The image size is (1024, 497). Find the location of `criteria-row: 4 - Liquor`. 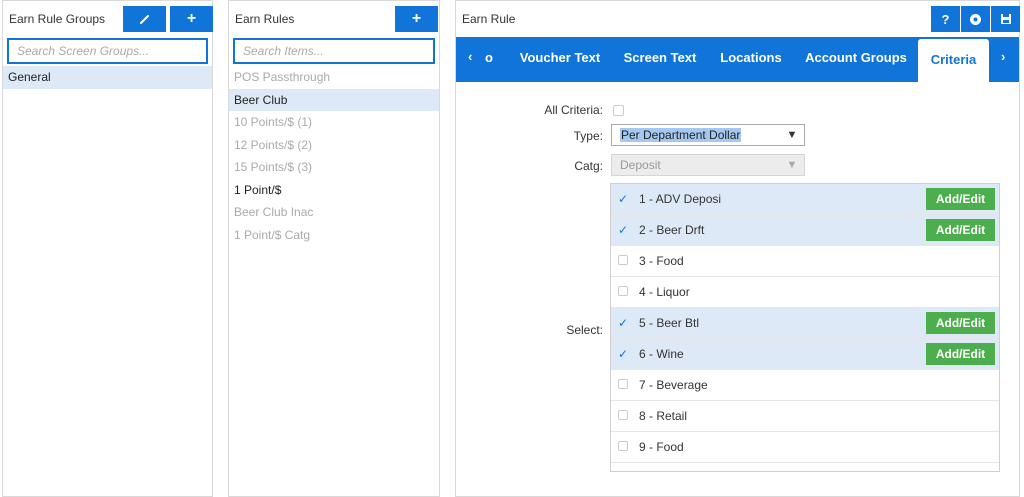

criteria-row: 4 - Liquor is located at coordinates (805, 292).